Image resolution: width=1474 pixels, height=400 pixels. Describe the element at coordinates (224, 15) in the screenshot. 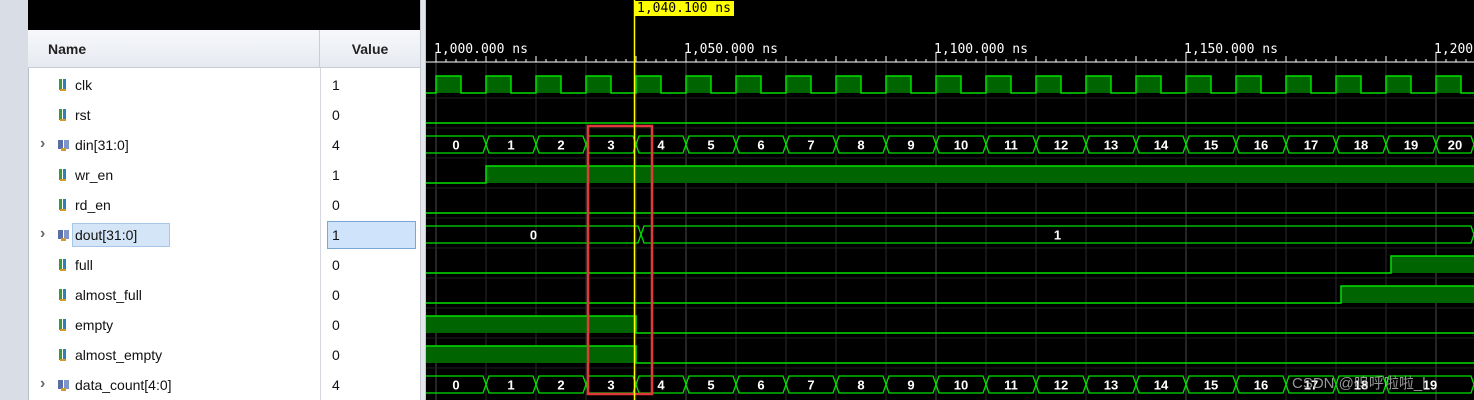

I see `panel-top-area` at that location.